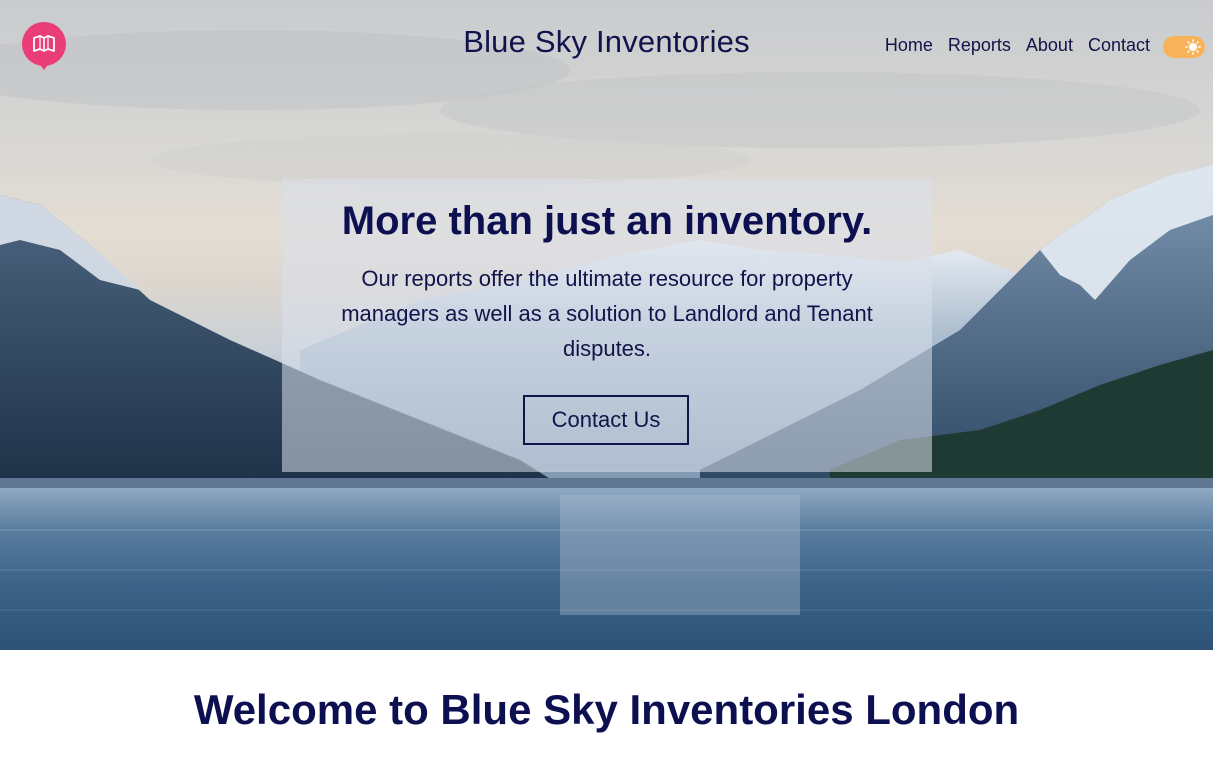  I want to click on logo, so click(44, 46).